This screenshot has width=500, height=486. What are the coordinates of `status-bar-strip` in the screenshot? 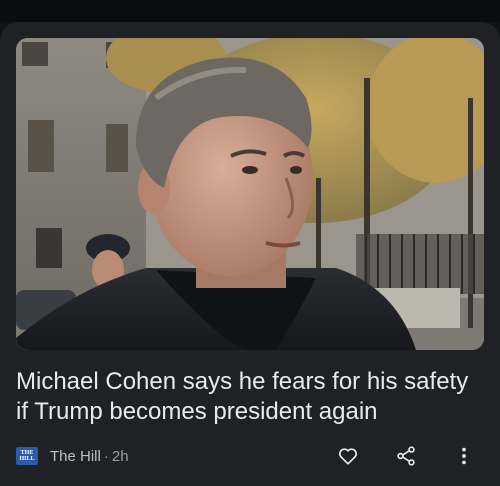 It's located at (250, 11).